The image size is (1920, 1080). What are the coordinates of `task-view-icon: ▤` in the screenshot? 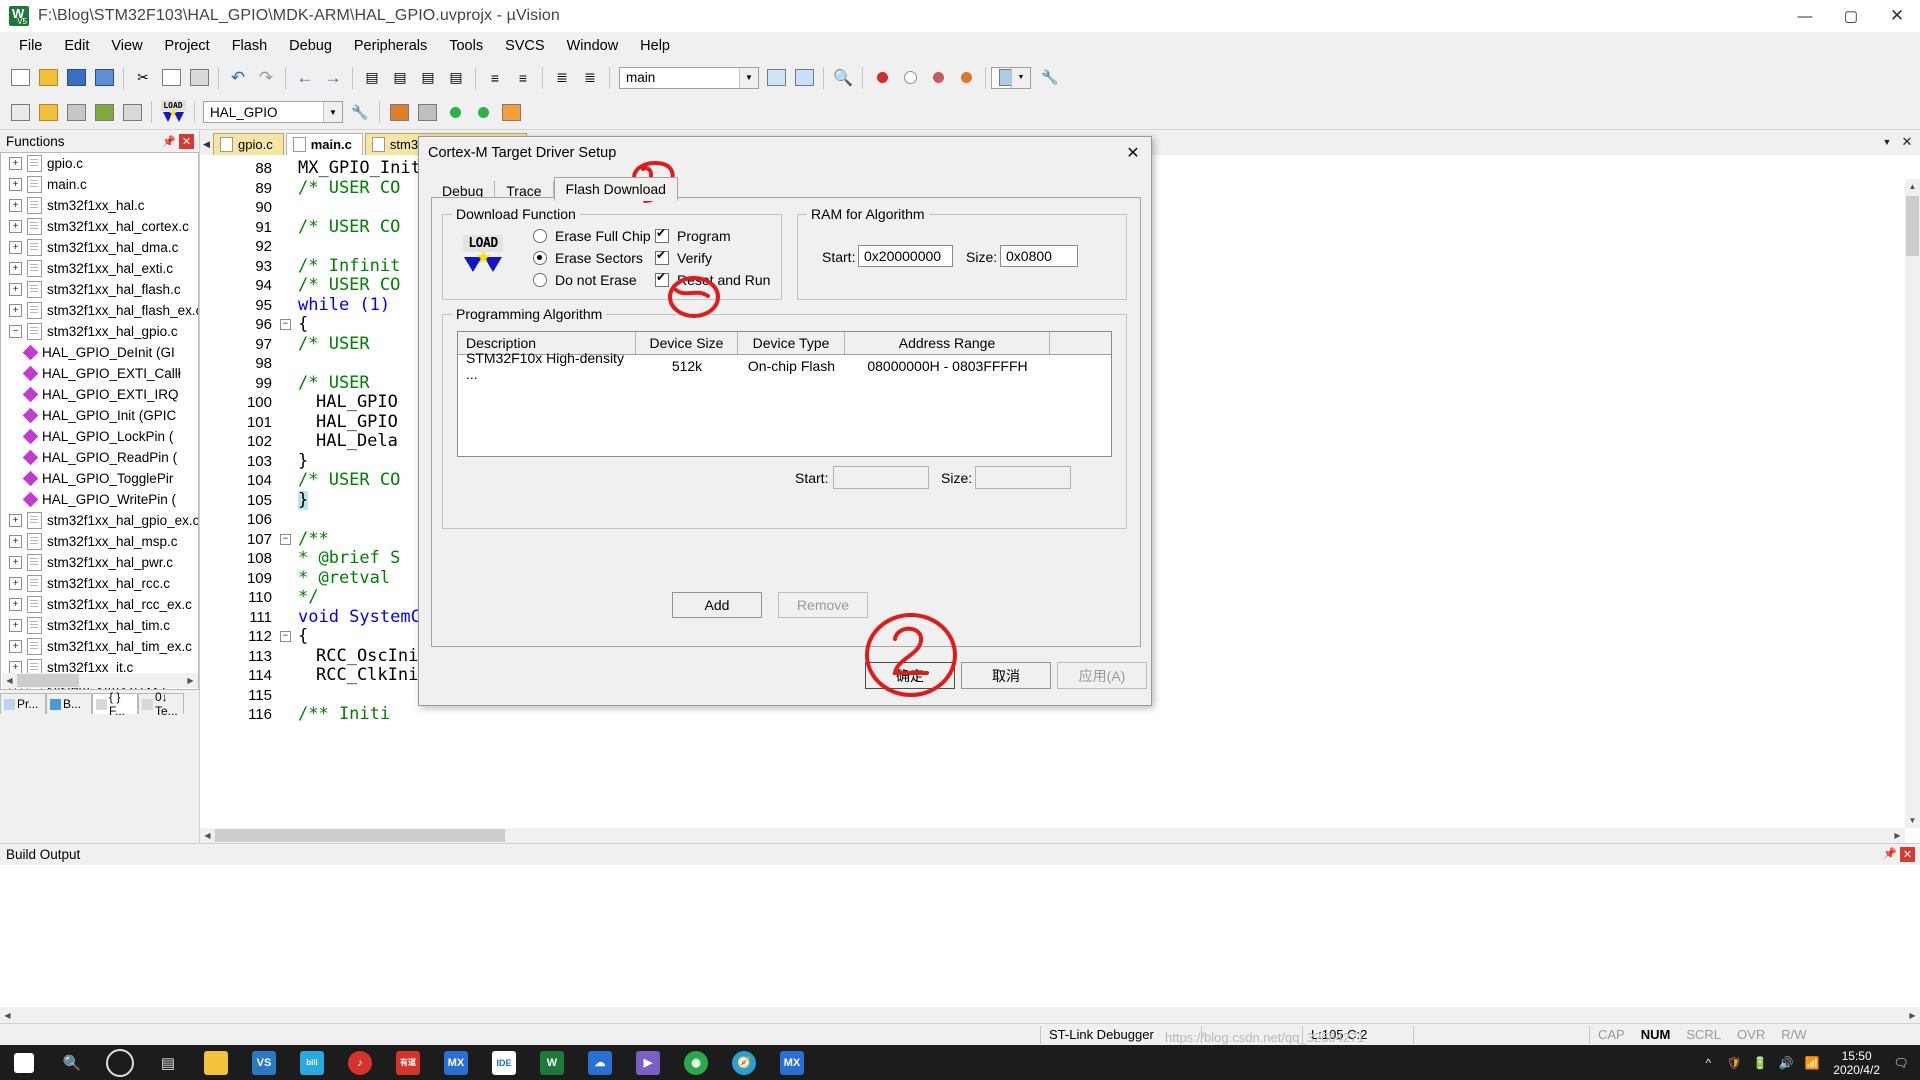 It's located at (168, 1062).